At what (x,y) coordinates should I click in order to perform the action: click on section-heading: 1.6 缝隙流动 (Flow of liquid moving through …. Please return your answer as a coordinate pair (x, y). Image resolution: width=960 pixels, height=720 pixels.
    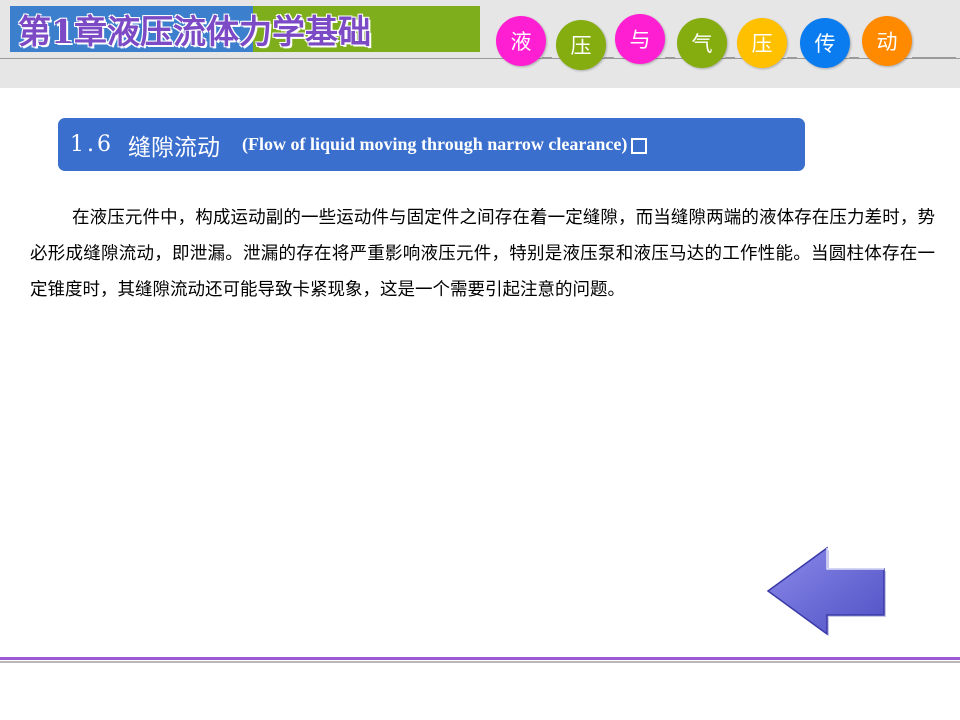
    Looking at the image, I should click on (431, 144).